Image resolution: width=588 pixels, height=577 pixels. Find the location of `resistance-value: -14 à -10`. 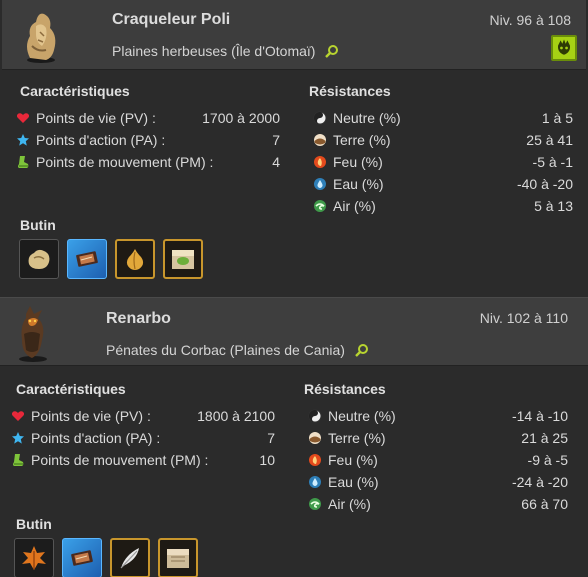

resistance-value: -14 à -10 is located at coordinates (539, 416).